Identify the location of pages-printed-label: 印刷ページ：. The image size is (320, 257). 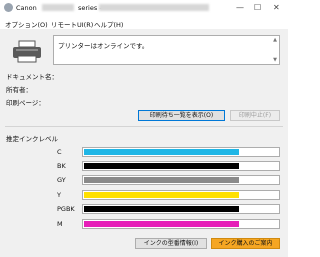
(25, 103).